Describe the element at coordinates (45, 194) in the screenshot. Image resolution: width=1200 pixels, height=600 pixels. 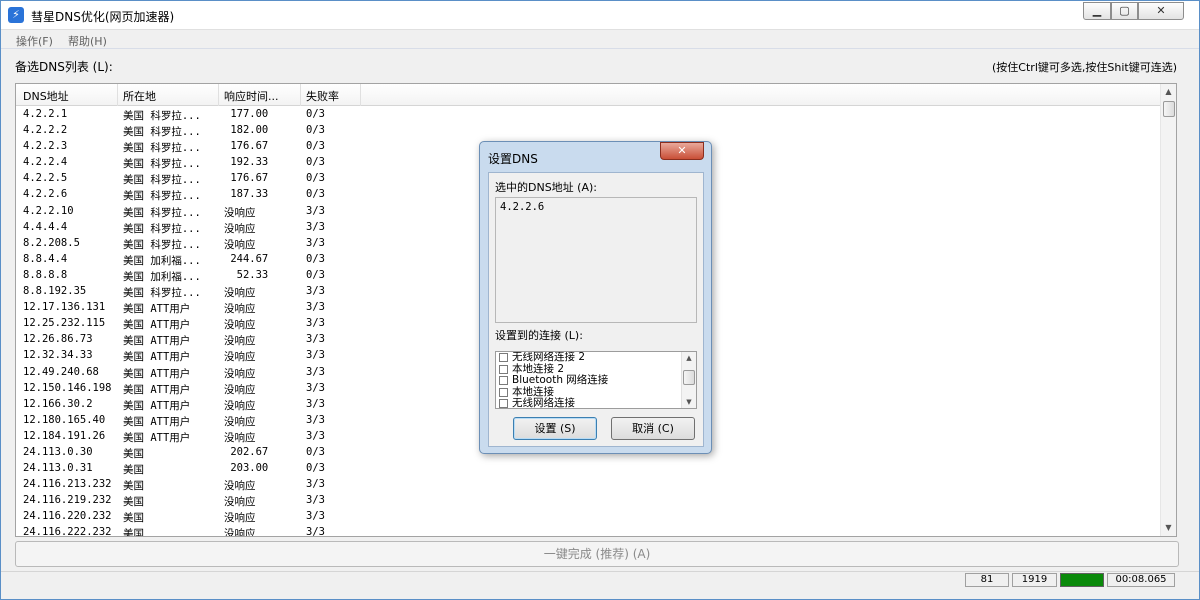
I see `dns-address-cell: 4.2.2.6` at that location.